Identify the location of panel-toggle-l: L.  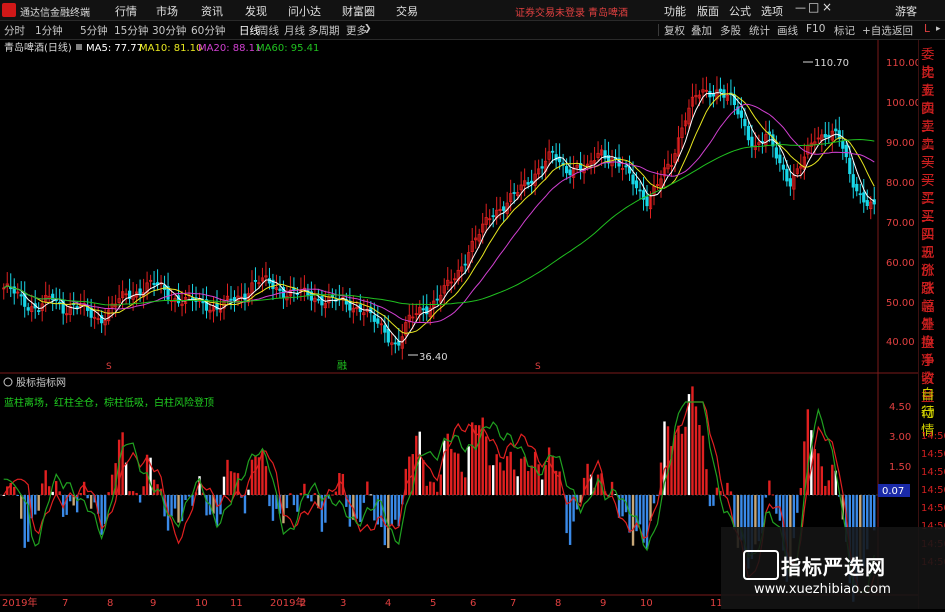
(927, 29).